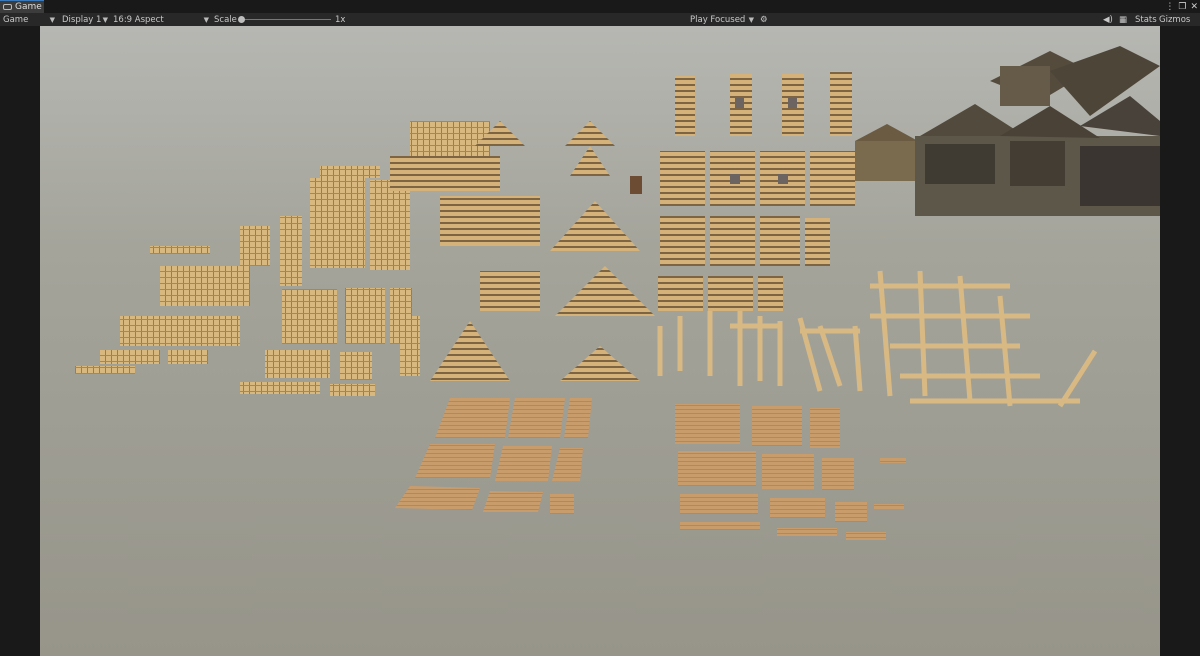  What do you see at coordinates (1169, 7) in the screenshot?
I see `kebab-menu-icon: ⋮` at bounding box center [1169, 7].